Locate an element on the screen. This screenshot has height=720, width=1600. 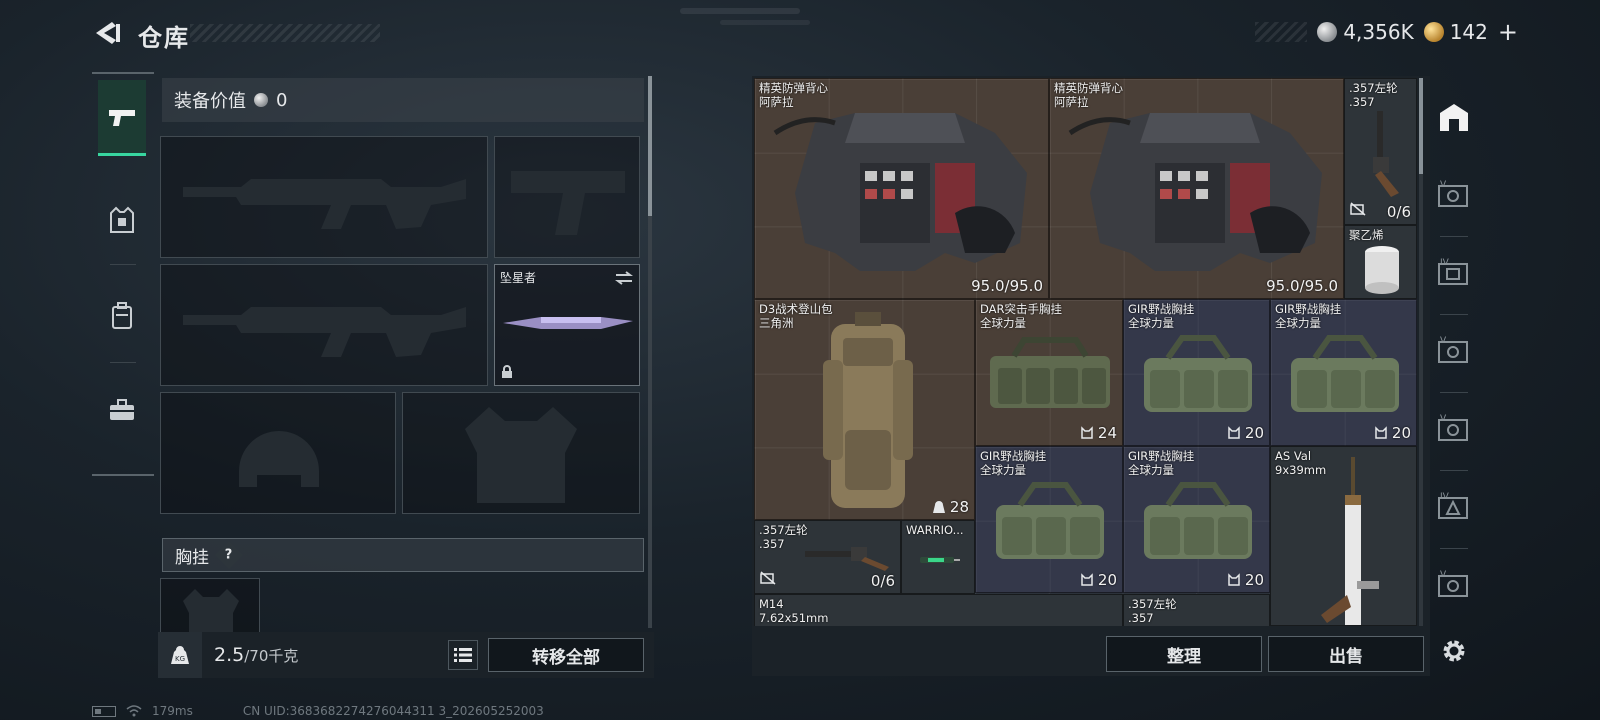
tab-storage-v3: V is located at coordinates (1454, 427).